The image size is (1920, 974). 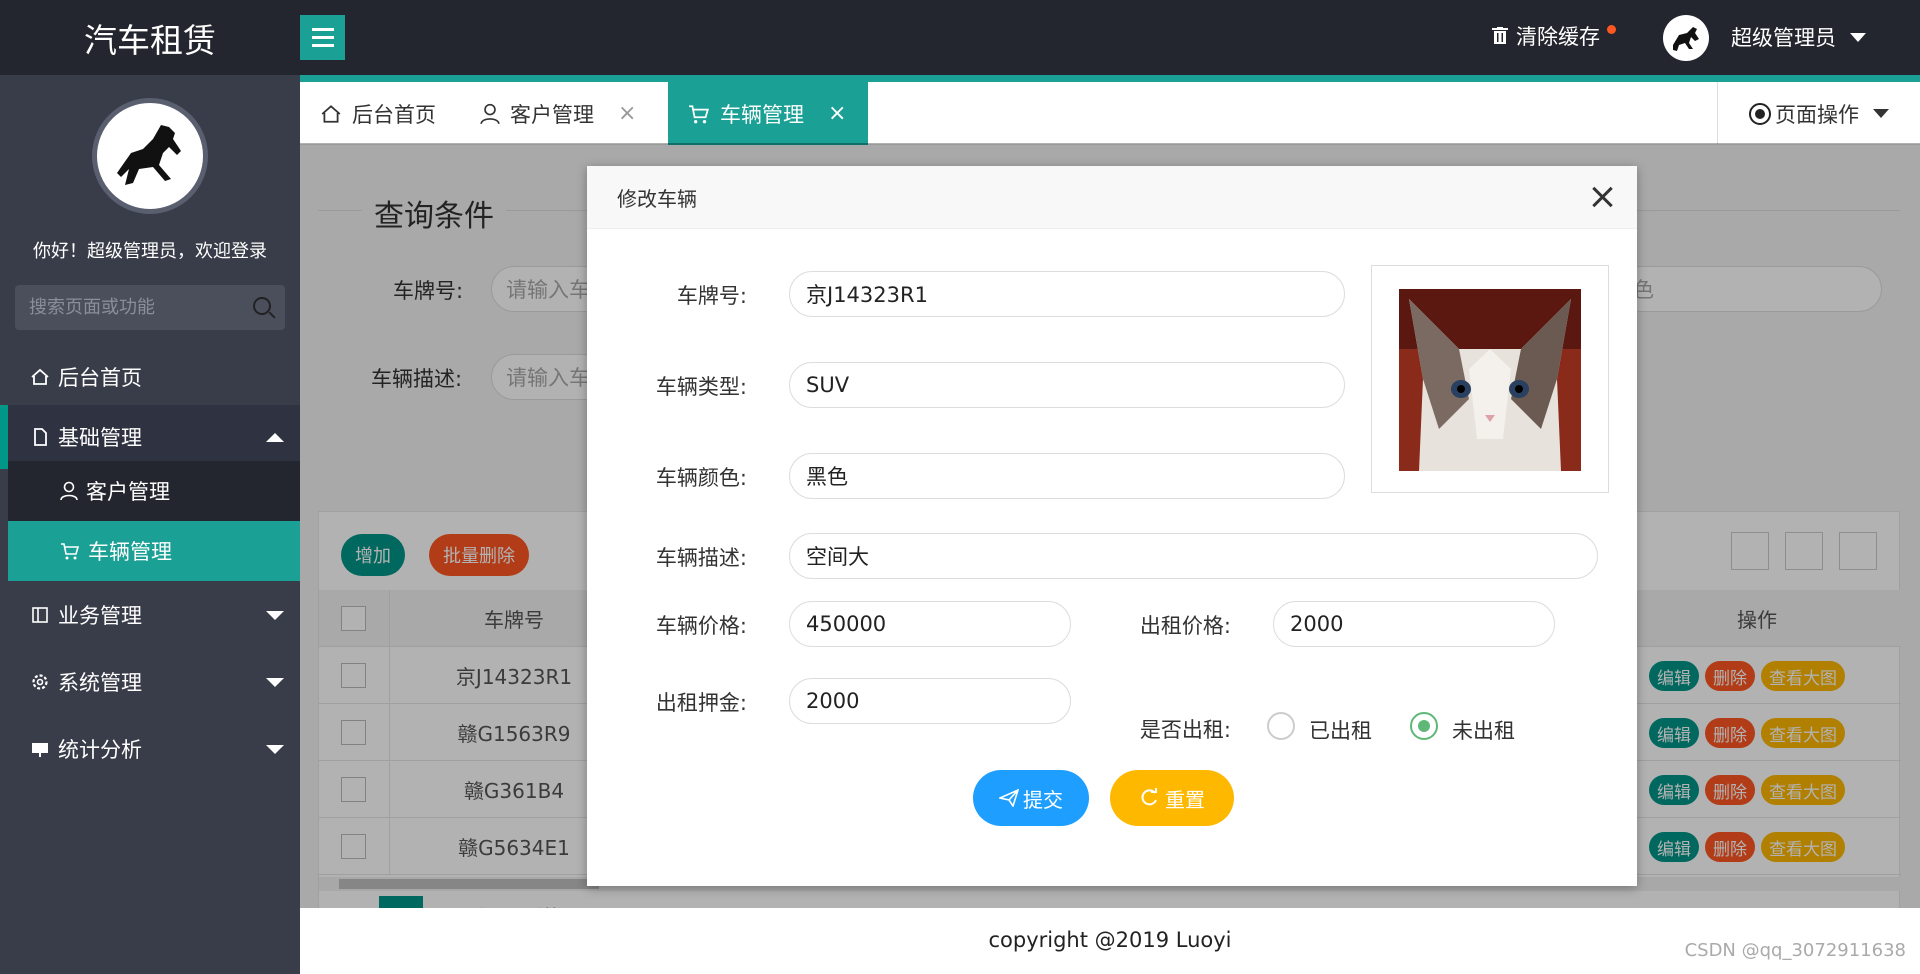 I want to click on refresh-icon, so click(x=1149, y=797).